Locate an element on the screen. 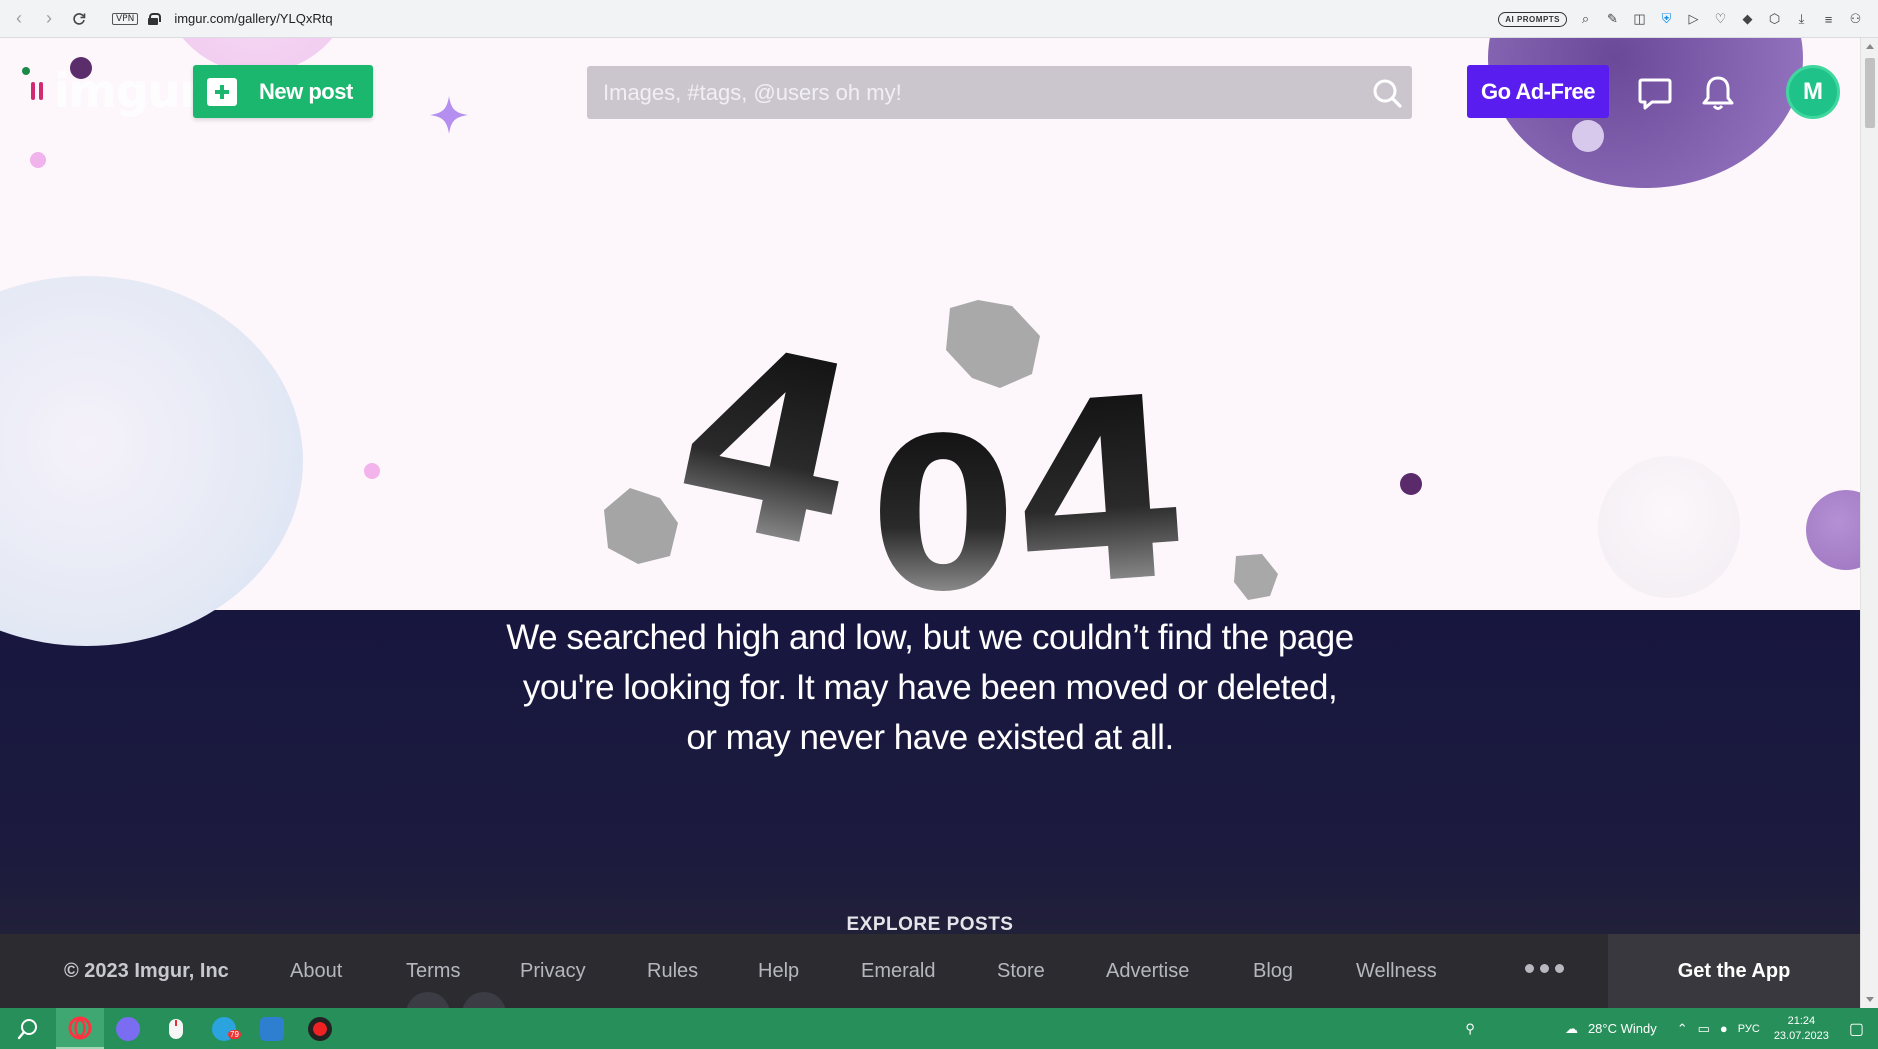 This screenshot has height=1049, width=1878. shield-icon: ⛨ is located at coordinates (1666, 19).